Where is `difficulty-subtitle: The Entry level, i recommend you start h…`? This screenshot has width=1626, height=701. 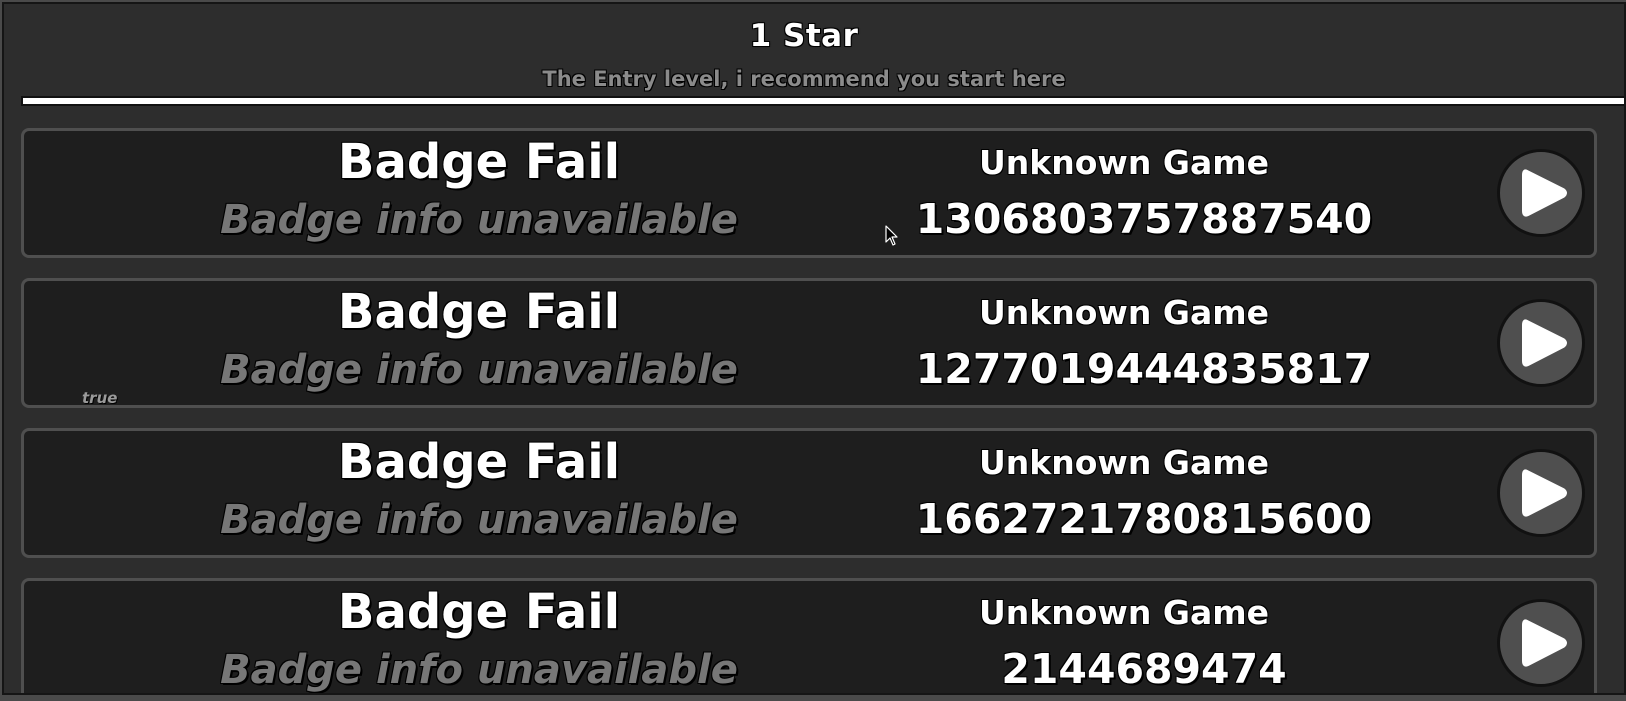 difficulty-subtitle: The Entry level, i recommend you start h… is located at coordinates (804, 79).